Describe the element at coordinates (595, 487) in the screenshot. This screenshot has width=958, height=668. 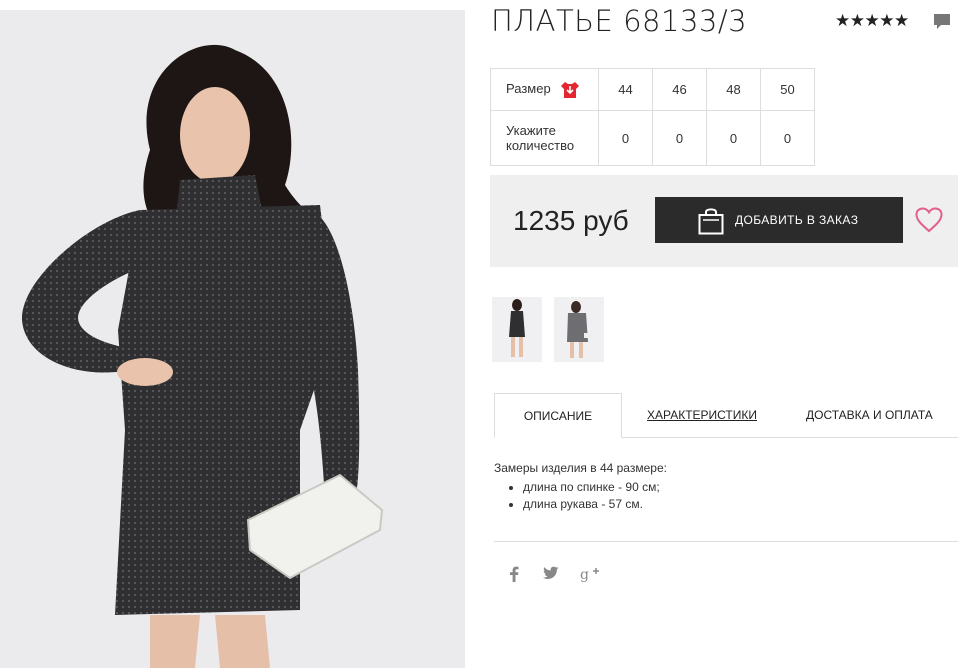
I see `description-item: длина по спинке - 90 см;` at that location.